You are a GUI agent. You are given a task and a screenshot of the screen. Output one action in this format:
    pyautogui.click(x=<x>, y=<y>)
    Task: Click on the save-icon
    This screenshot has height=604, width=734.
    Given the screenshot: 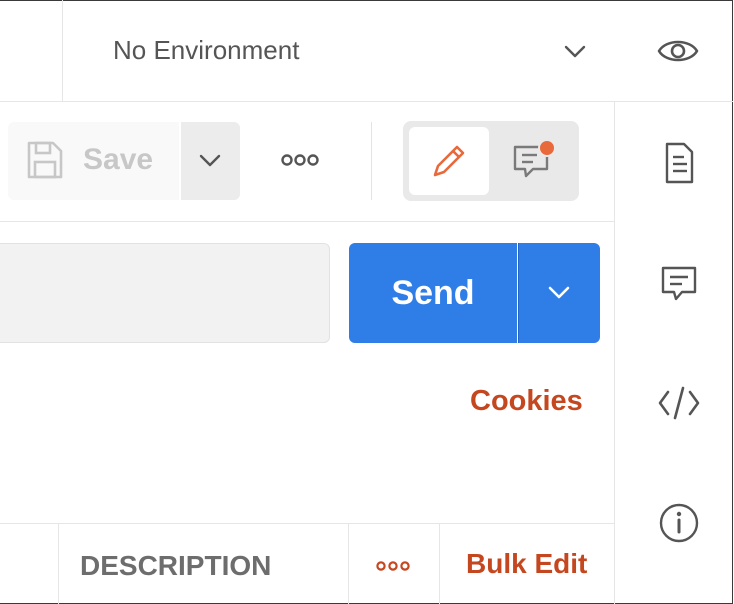 What is the action you would take?
    pyautogui.click(x=45, y=160)
    